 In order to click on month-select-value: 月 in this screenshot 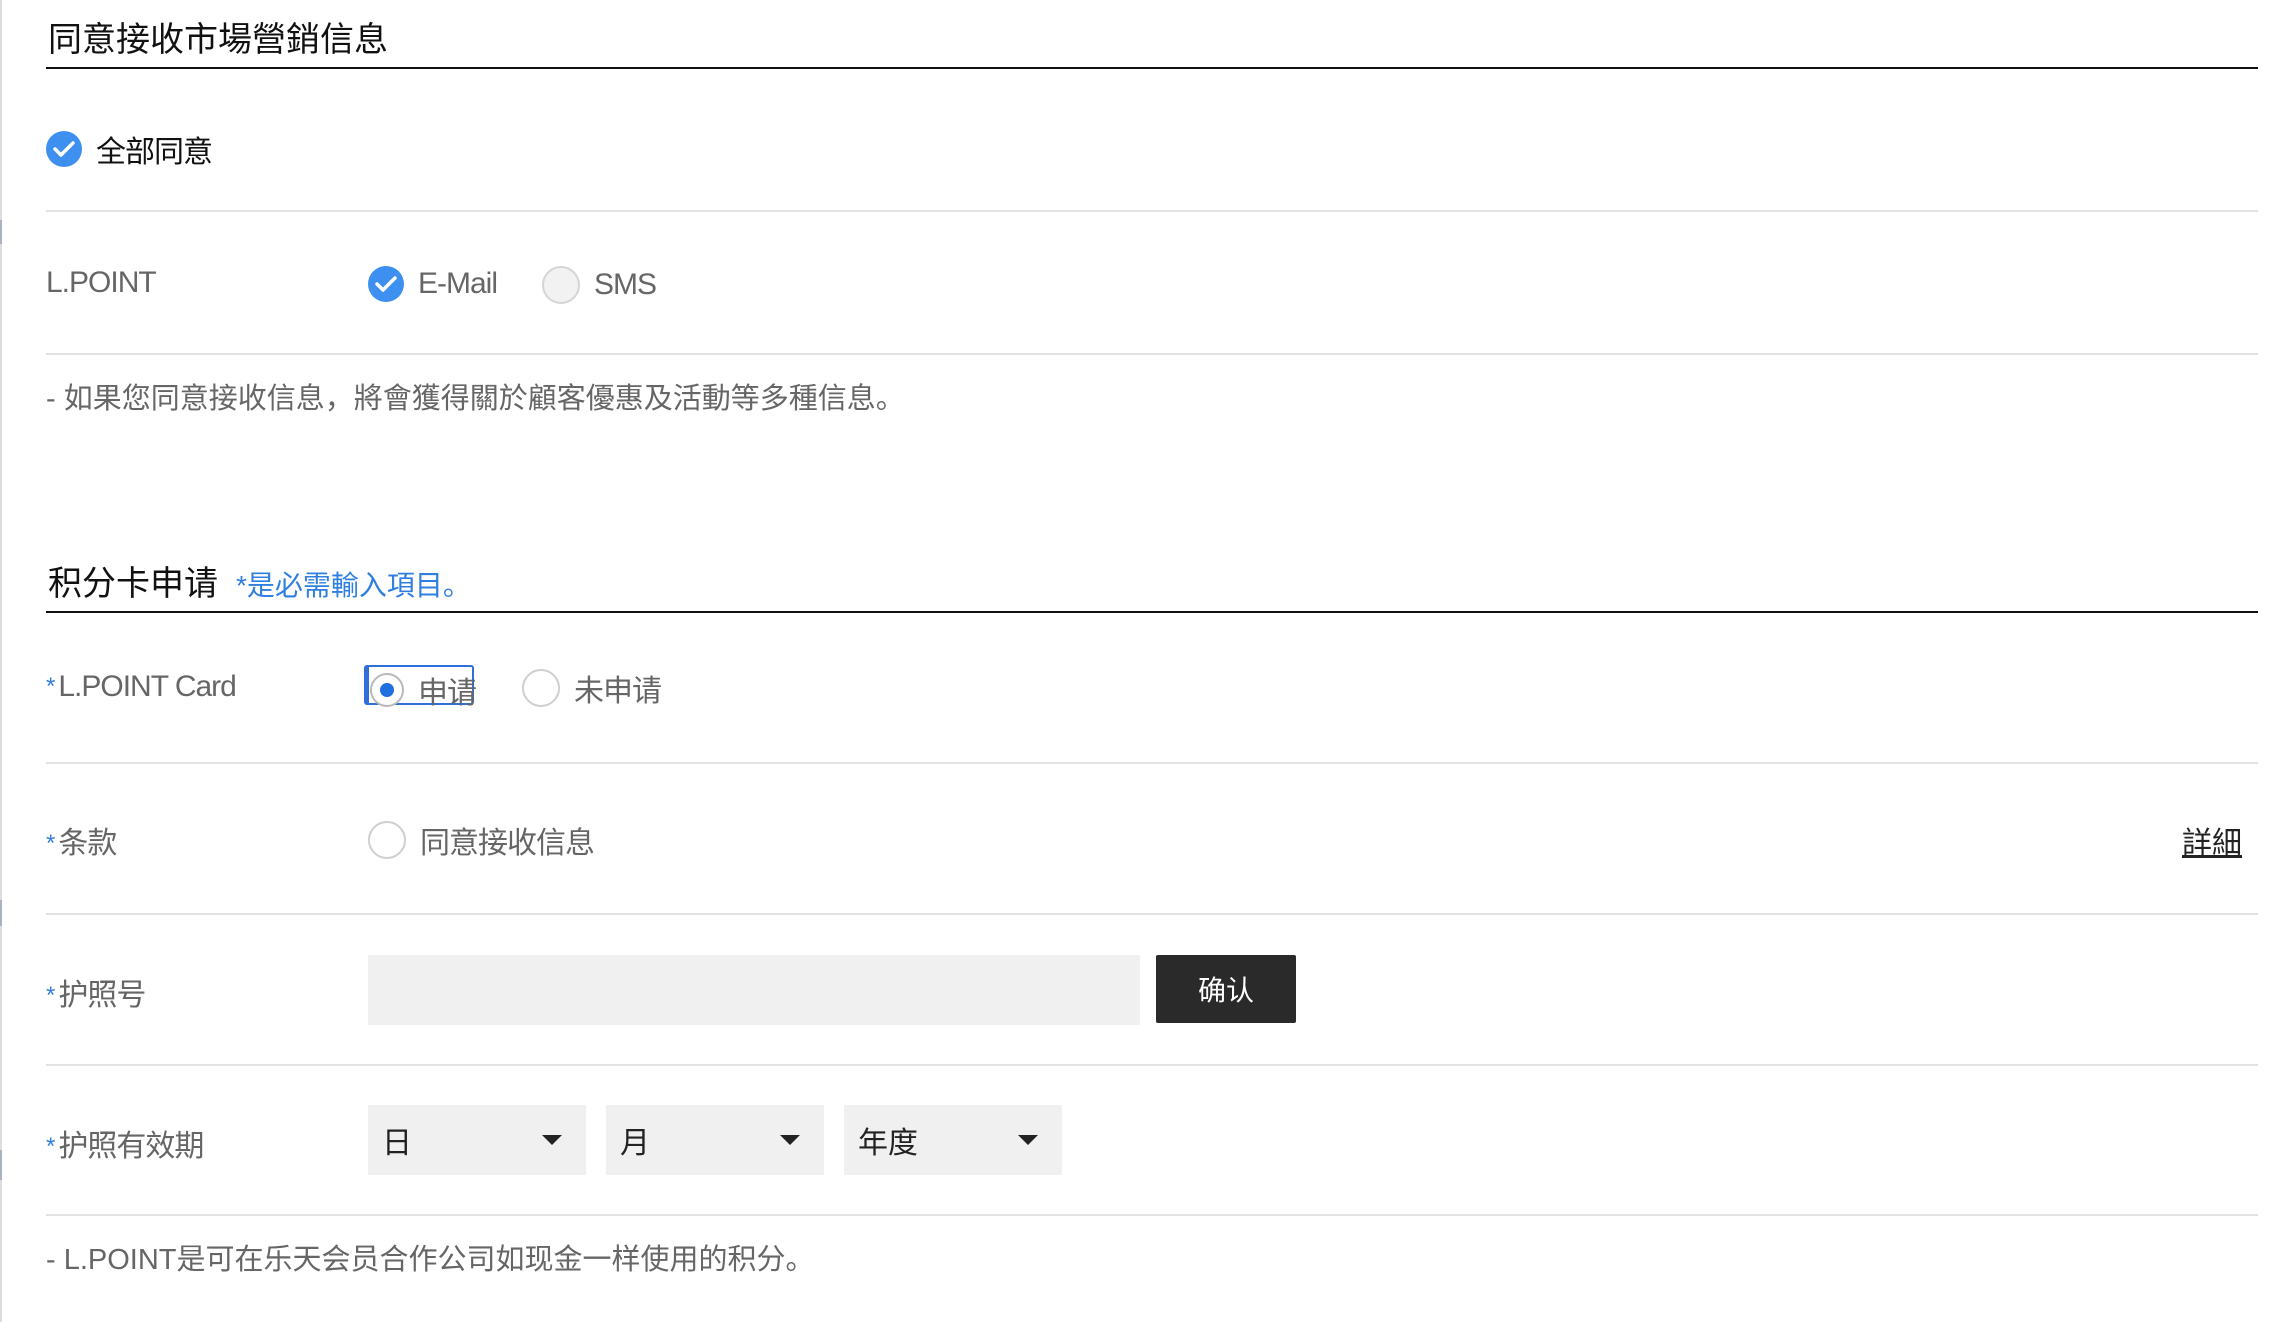, I will do `click(635, 1143)`.